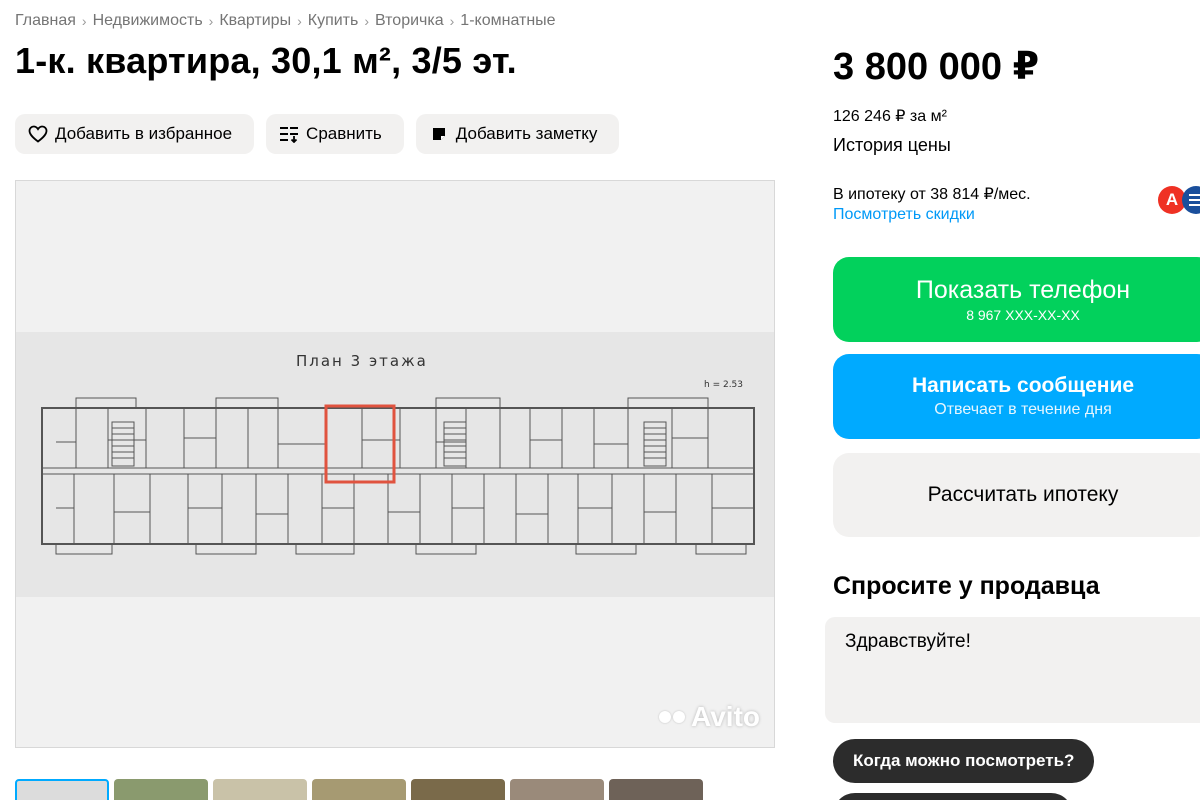  Describe the element at coordinates (1012, 670) in the screenshot. I see `seller-message-input: Здравствуйте!` at that location.